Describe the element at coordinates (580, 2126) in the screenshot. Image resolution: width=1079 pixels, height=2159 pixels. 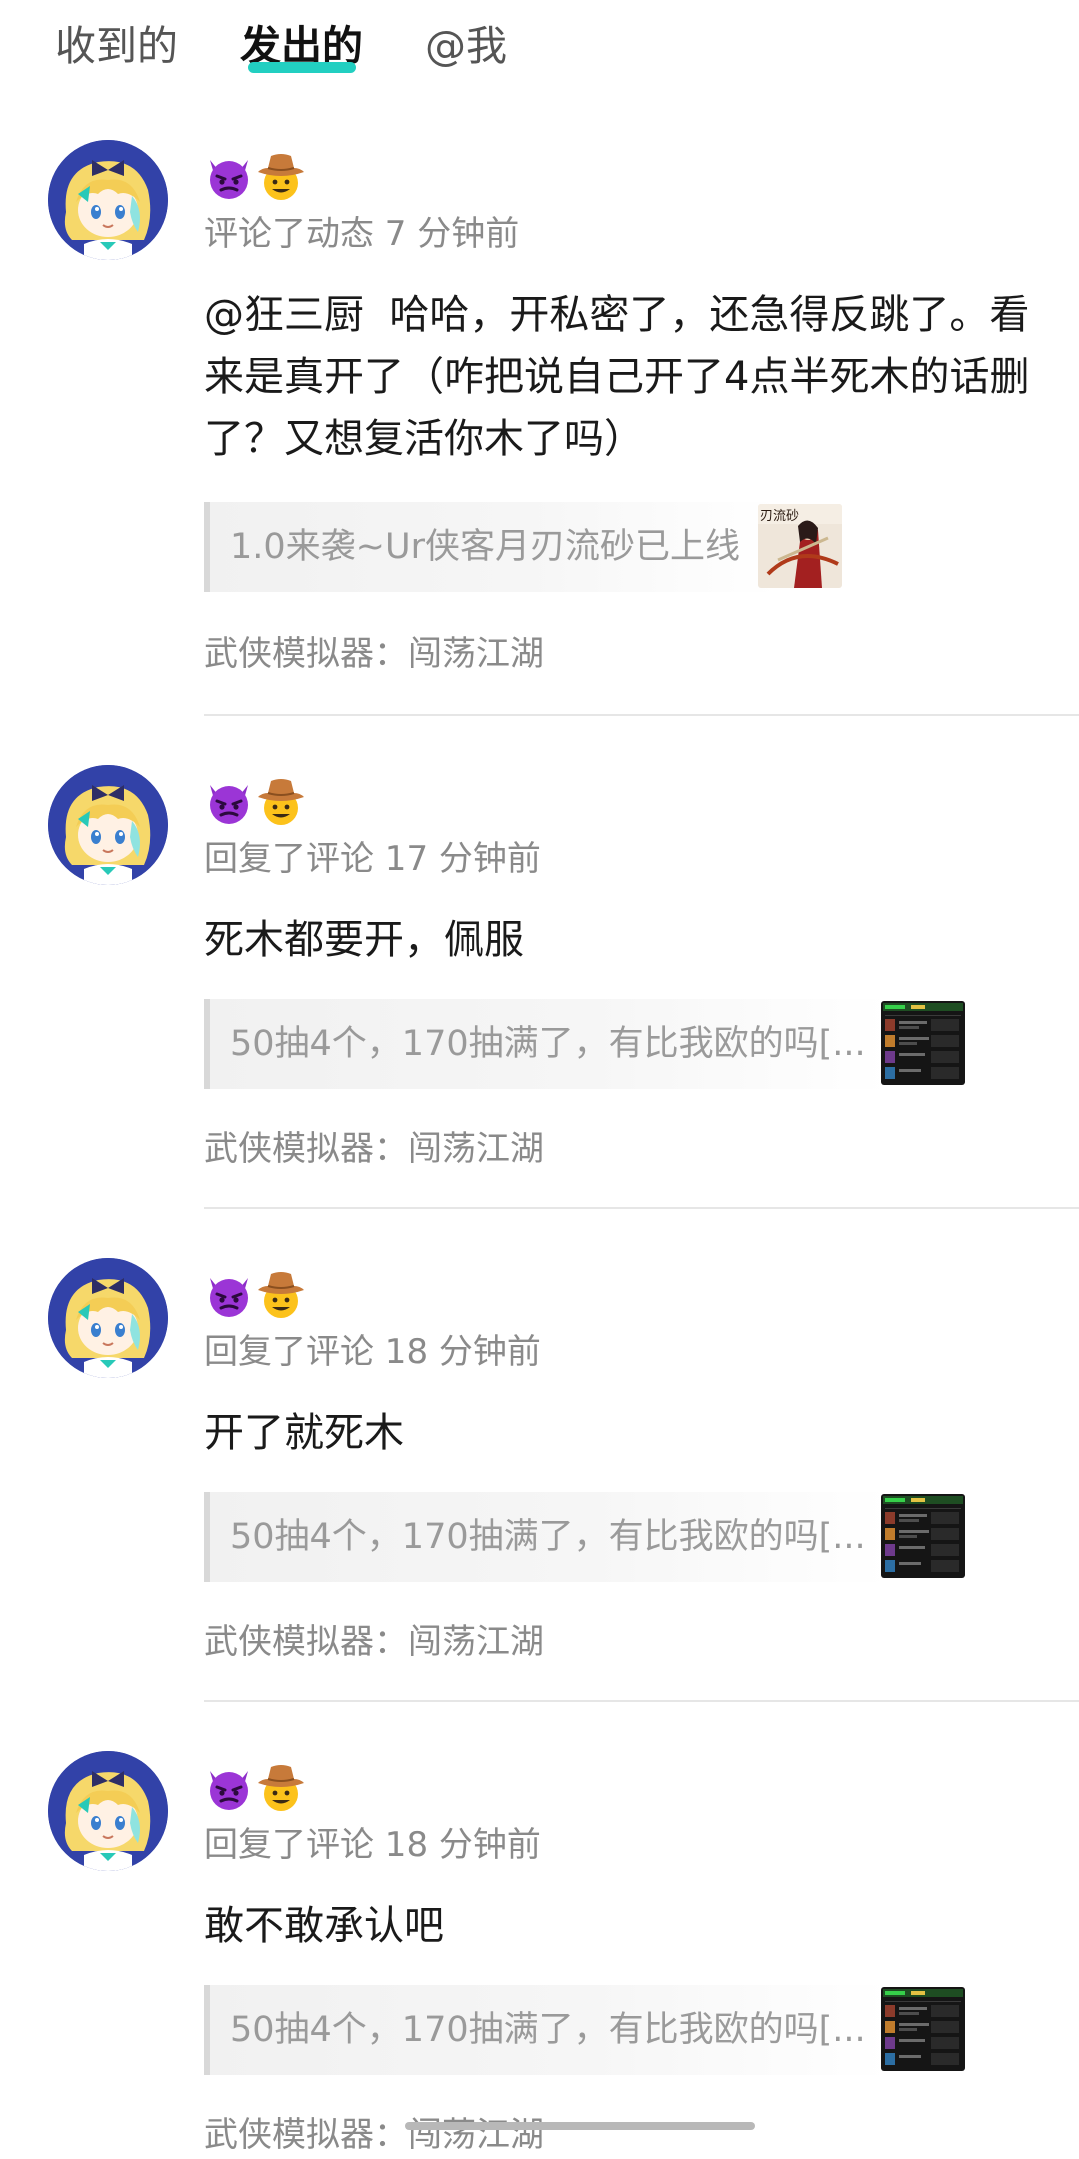
I see `home-indicator` at that location.